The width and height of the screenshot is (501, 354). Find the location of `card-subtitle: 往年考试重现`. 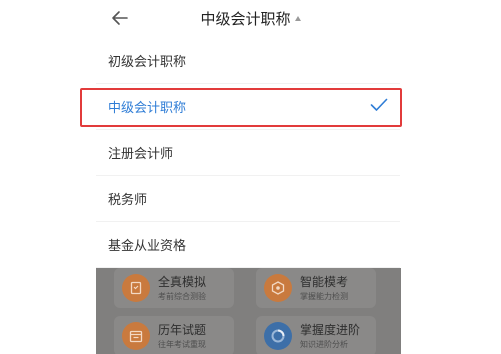

card-subtitle: 往年考试重现 is located at coordinates (182, 344).